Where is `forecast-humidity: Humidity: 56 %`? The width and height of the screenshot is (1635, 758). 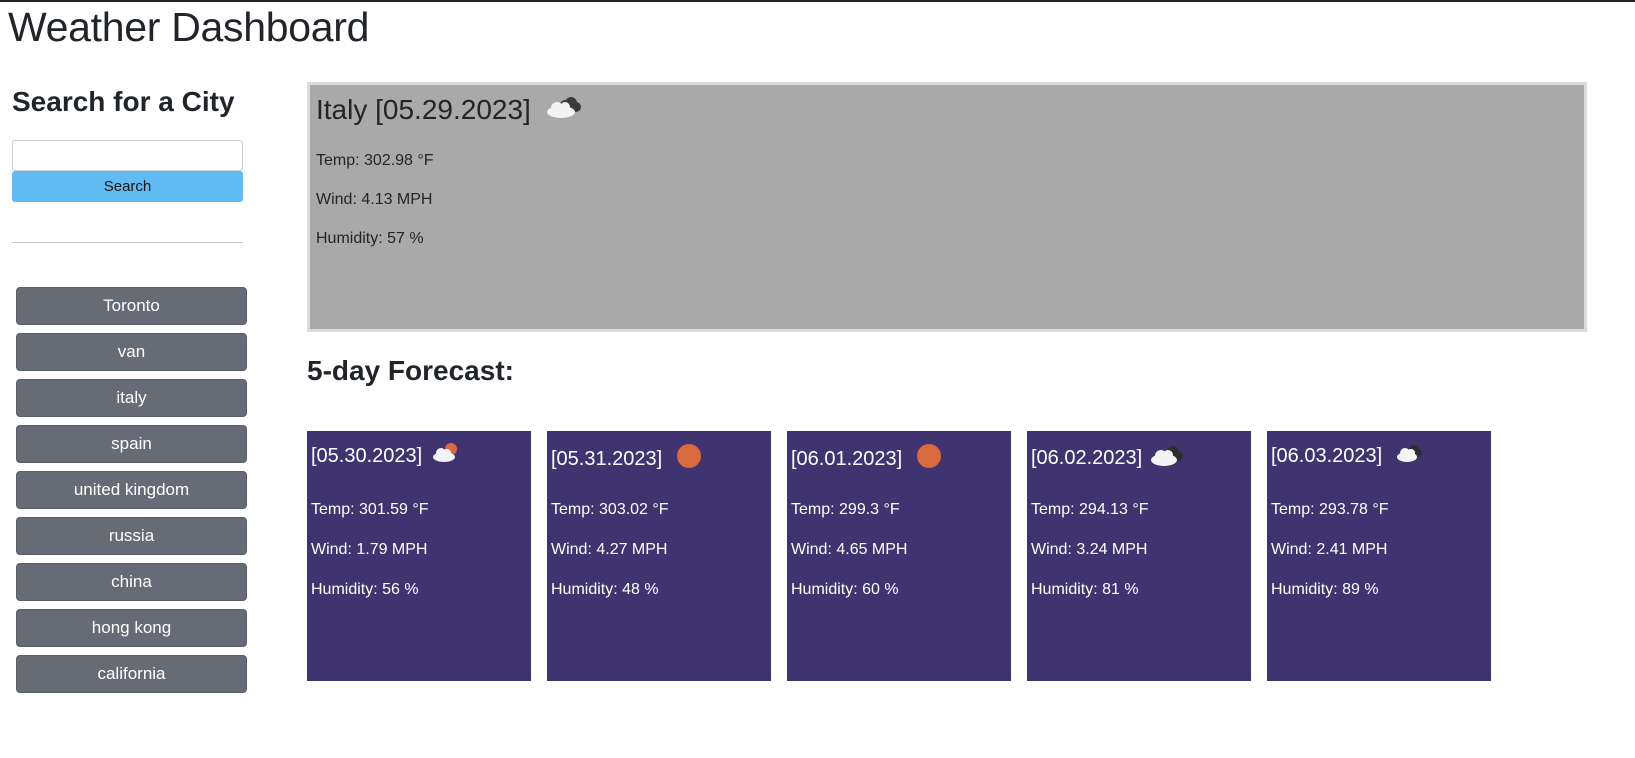 forecast-humidity: Humidity: 56 % is located at coordinates (365, 589).